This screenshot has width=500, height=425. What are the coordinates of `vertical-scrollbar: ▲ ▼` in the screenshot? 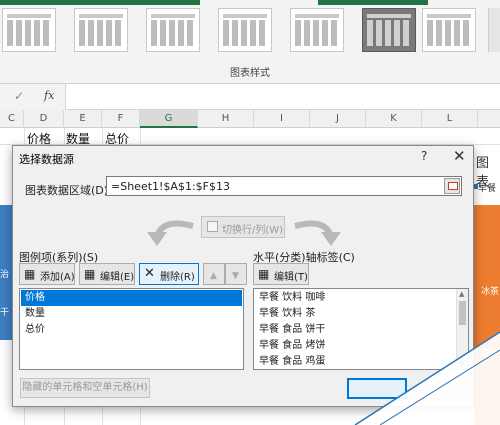 It's located at (462, 329).